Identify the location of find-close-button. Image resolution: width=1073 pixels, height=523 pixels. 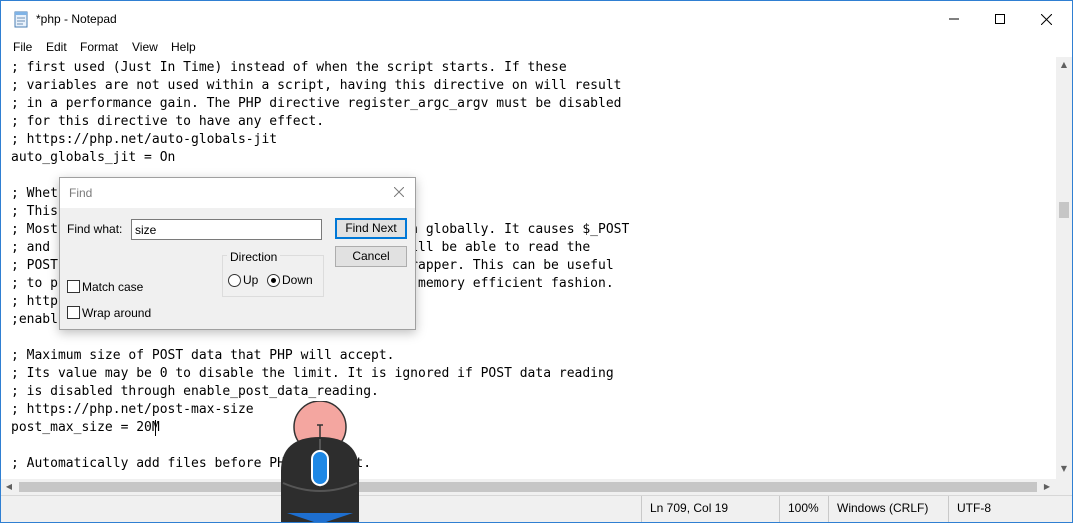
(399, 193).